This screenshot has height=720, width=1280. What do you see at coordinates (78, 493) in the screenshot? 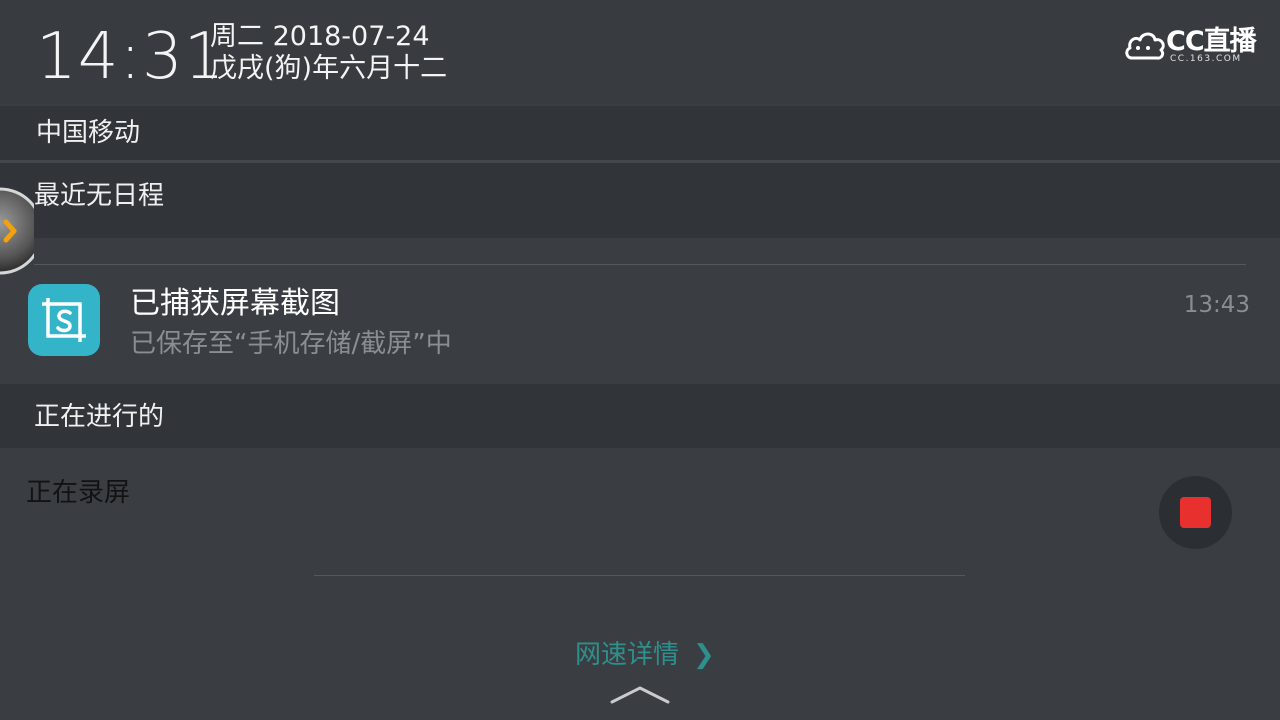
I see `recording-label: 正在录屏` at bounding box center [78, 493].